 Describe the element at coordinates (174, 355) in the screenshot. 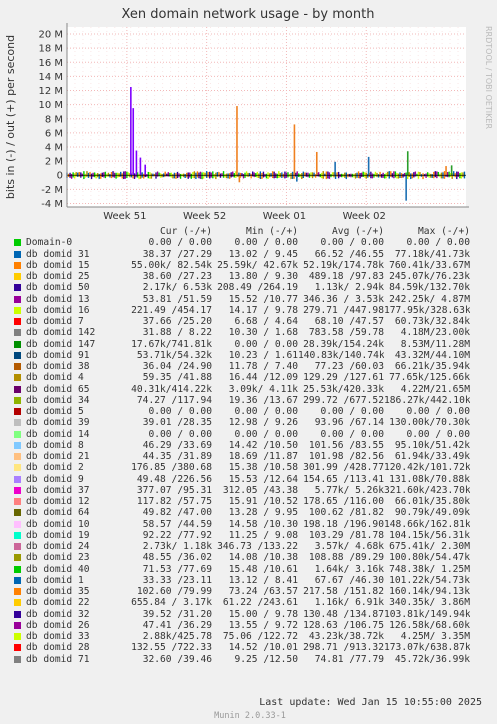

I see `legend-cur: 53.71k/54.32k` at that location.